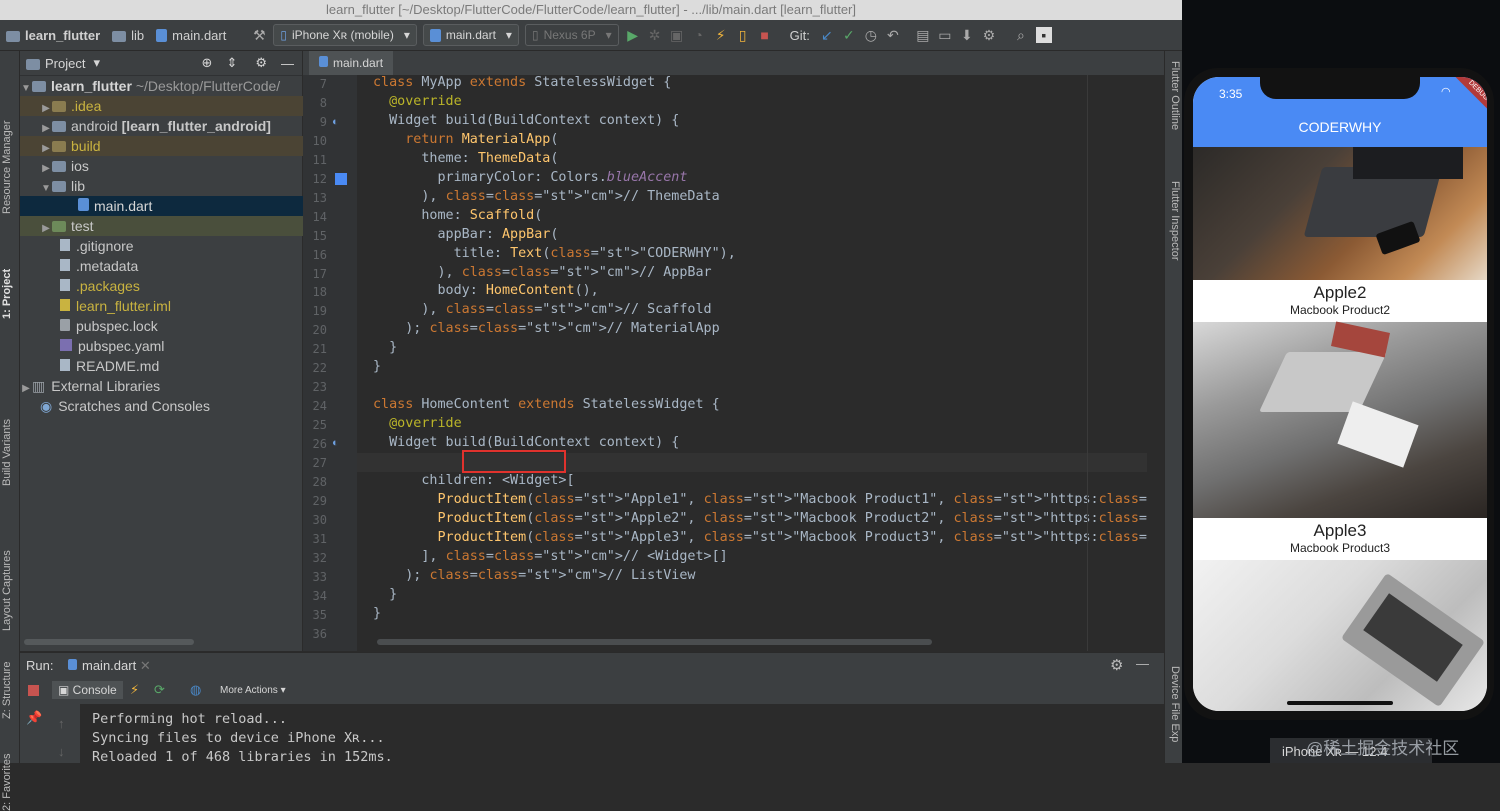 The image size is (1500, 811). What do you see at coordinates (893, 35) in the screenshot?
I see `revert-icon: ↶` at bounding box center [893, 35].